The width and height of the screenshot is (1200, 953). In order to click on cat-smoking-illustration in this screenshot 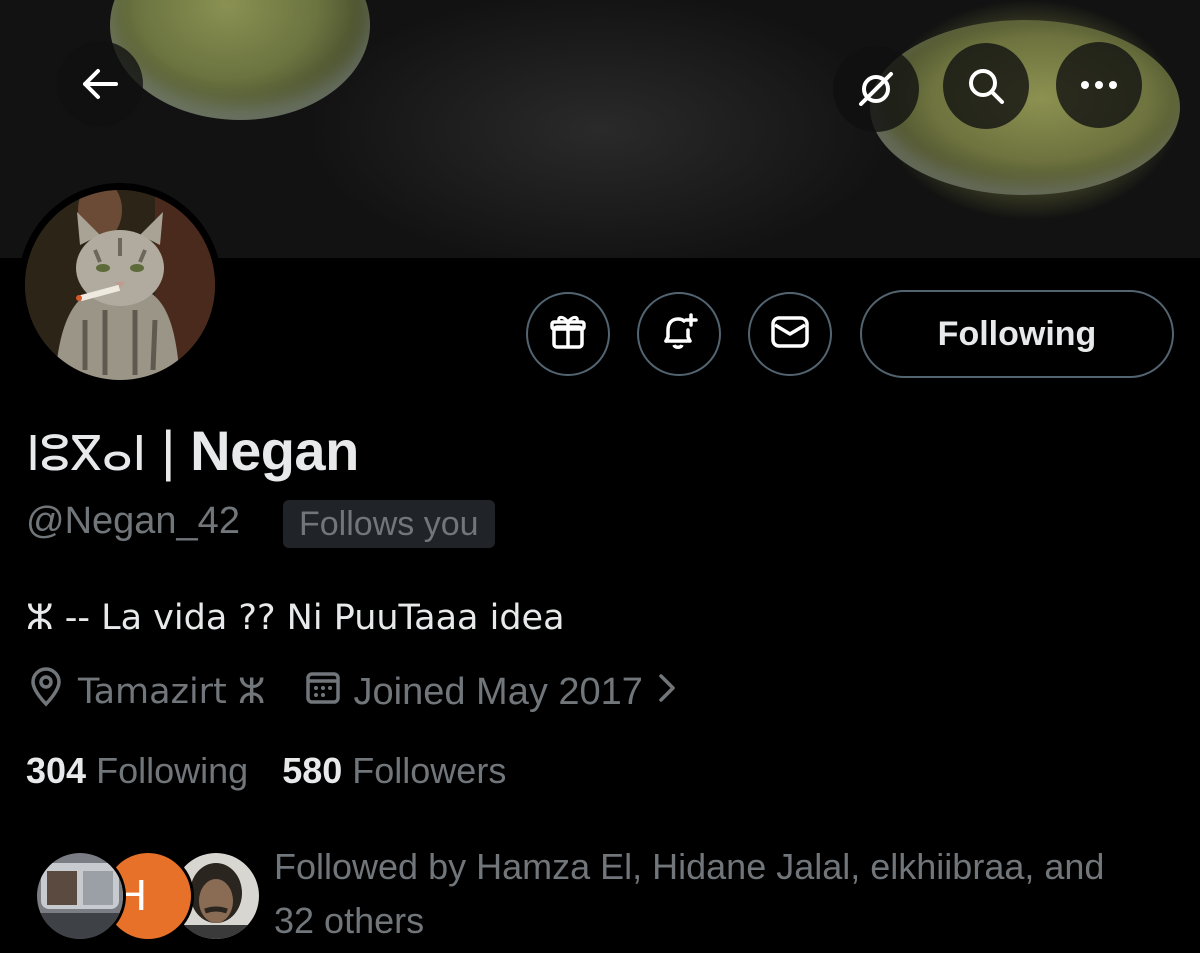, I will do `click(120, 285)`.